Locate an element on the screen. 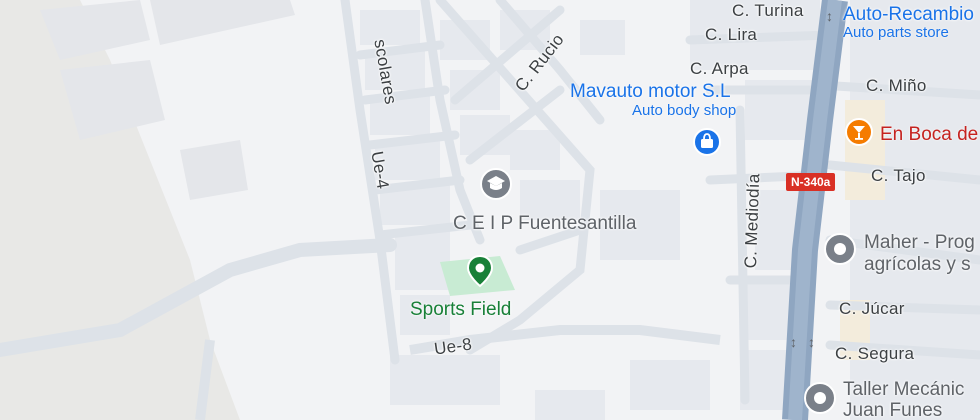 This screenshot has height=420, width=980. poi-maher-line2: agrícolas y s is located at coordinates (917, 264).